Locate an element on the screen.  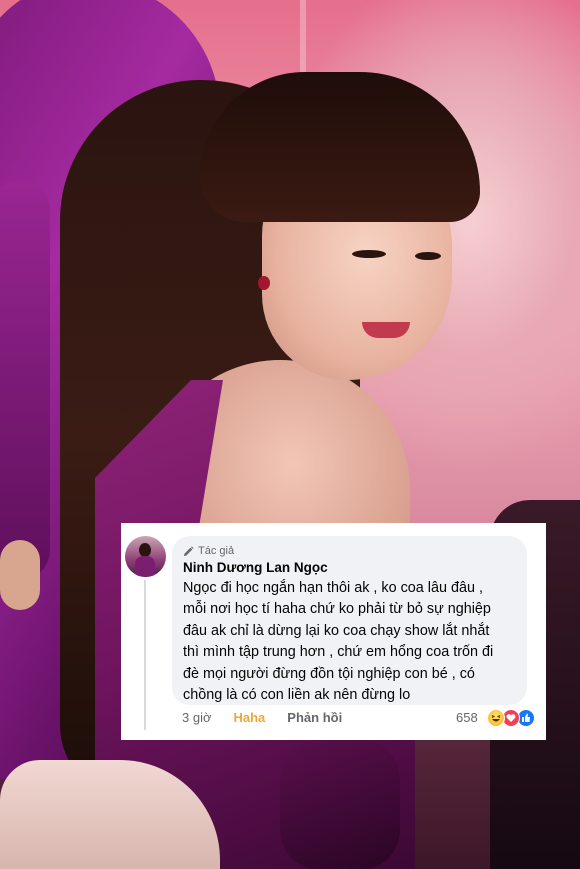
photo-left-arm is located at coordinates (25, 380).